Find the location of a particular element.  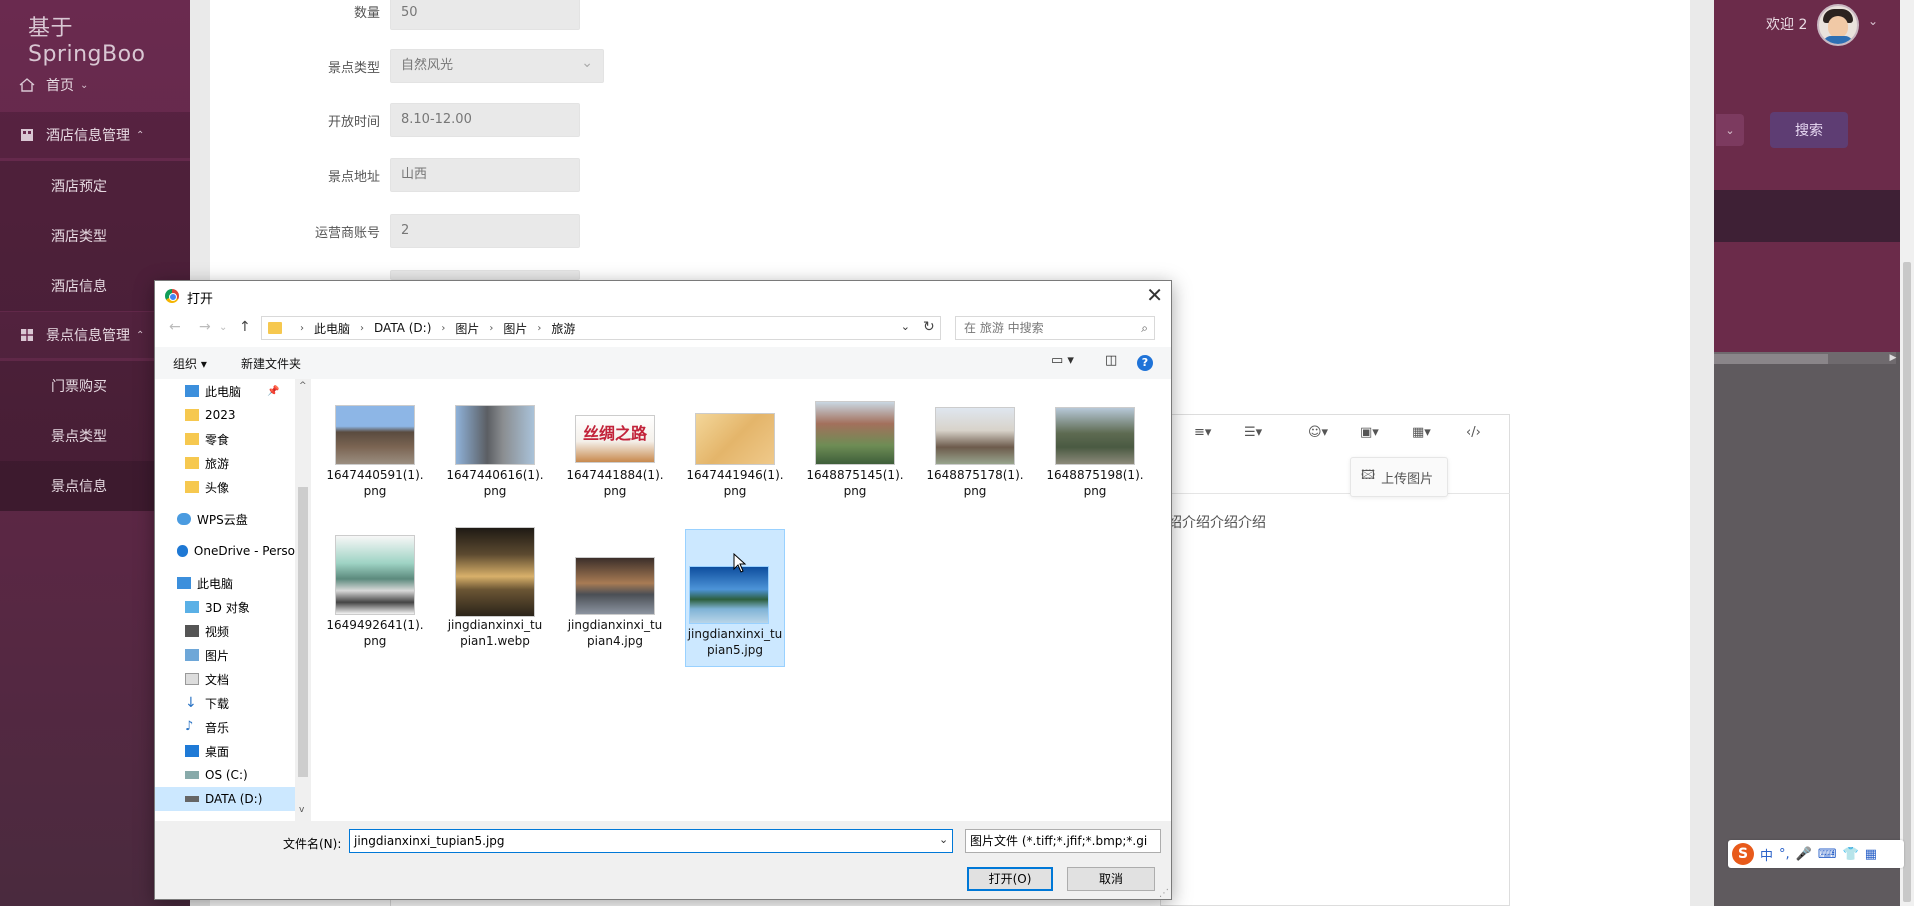

quantity-field: 50 is located at coordinates (485, 15).